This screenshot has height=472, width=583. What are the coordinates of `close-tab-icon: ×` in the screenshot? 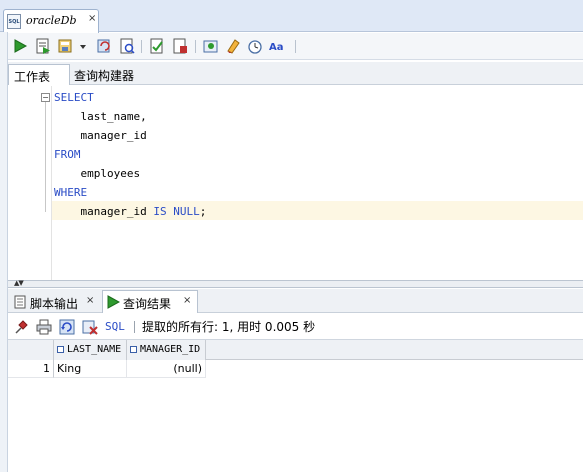 It's located at (92, 18).